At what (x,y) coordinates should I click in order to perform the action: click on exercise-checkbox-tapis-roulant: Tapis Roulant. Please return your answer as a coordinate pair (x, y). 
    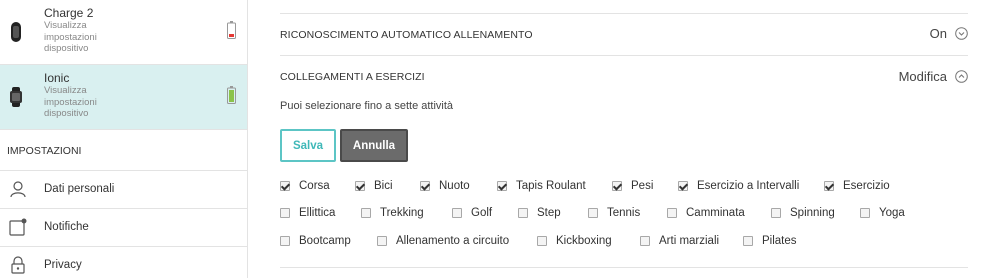
    Looking at the image, I should click on (541, 186).